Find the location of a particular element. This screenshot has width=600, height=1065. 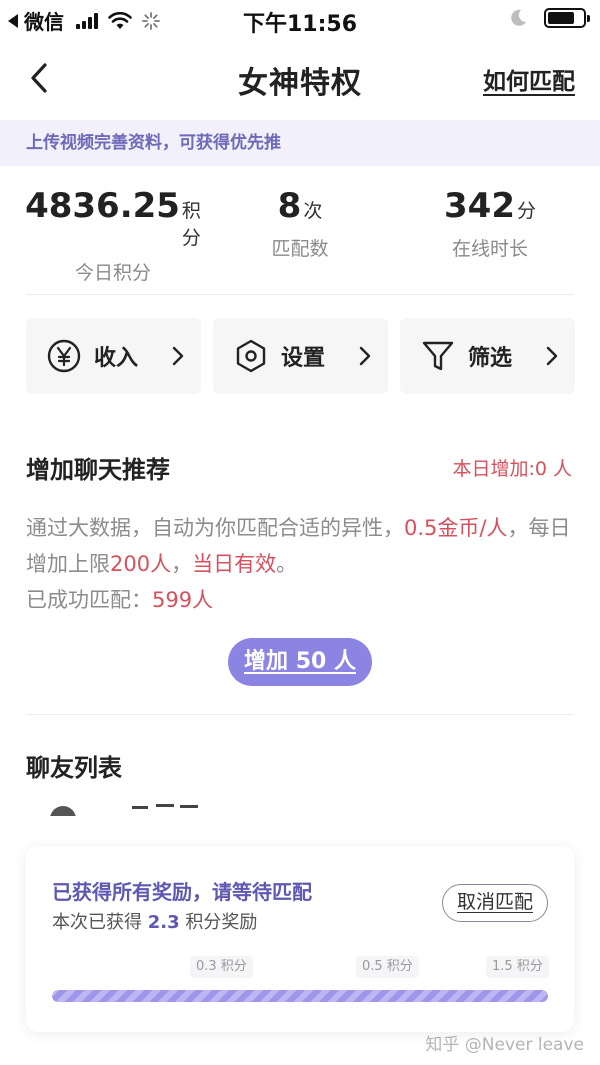

friends-list-title: 聊友列表 is located at coordinates (74, 768).